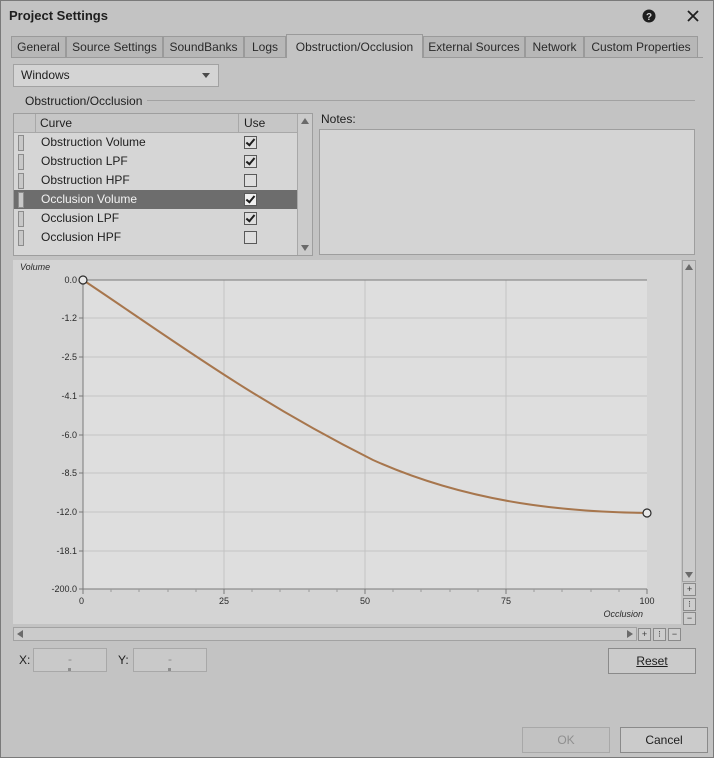 This screenshot has height=758, width=714. Describe the element at coordinates (506, 601) in the screenshot. I see `x-tick-label: 75` at that location.